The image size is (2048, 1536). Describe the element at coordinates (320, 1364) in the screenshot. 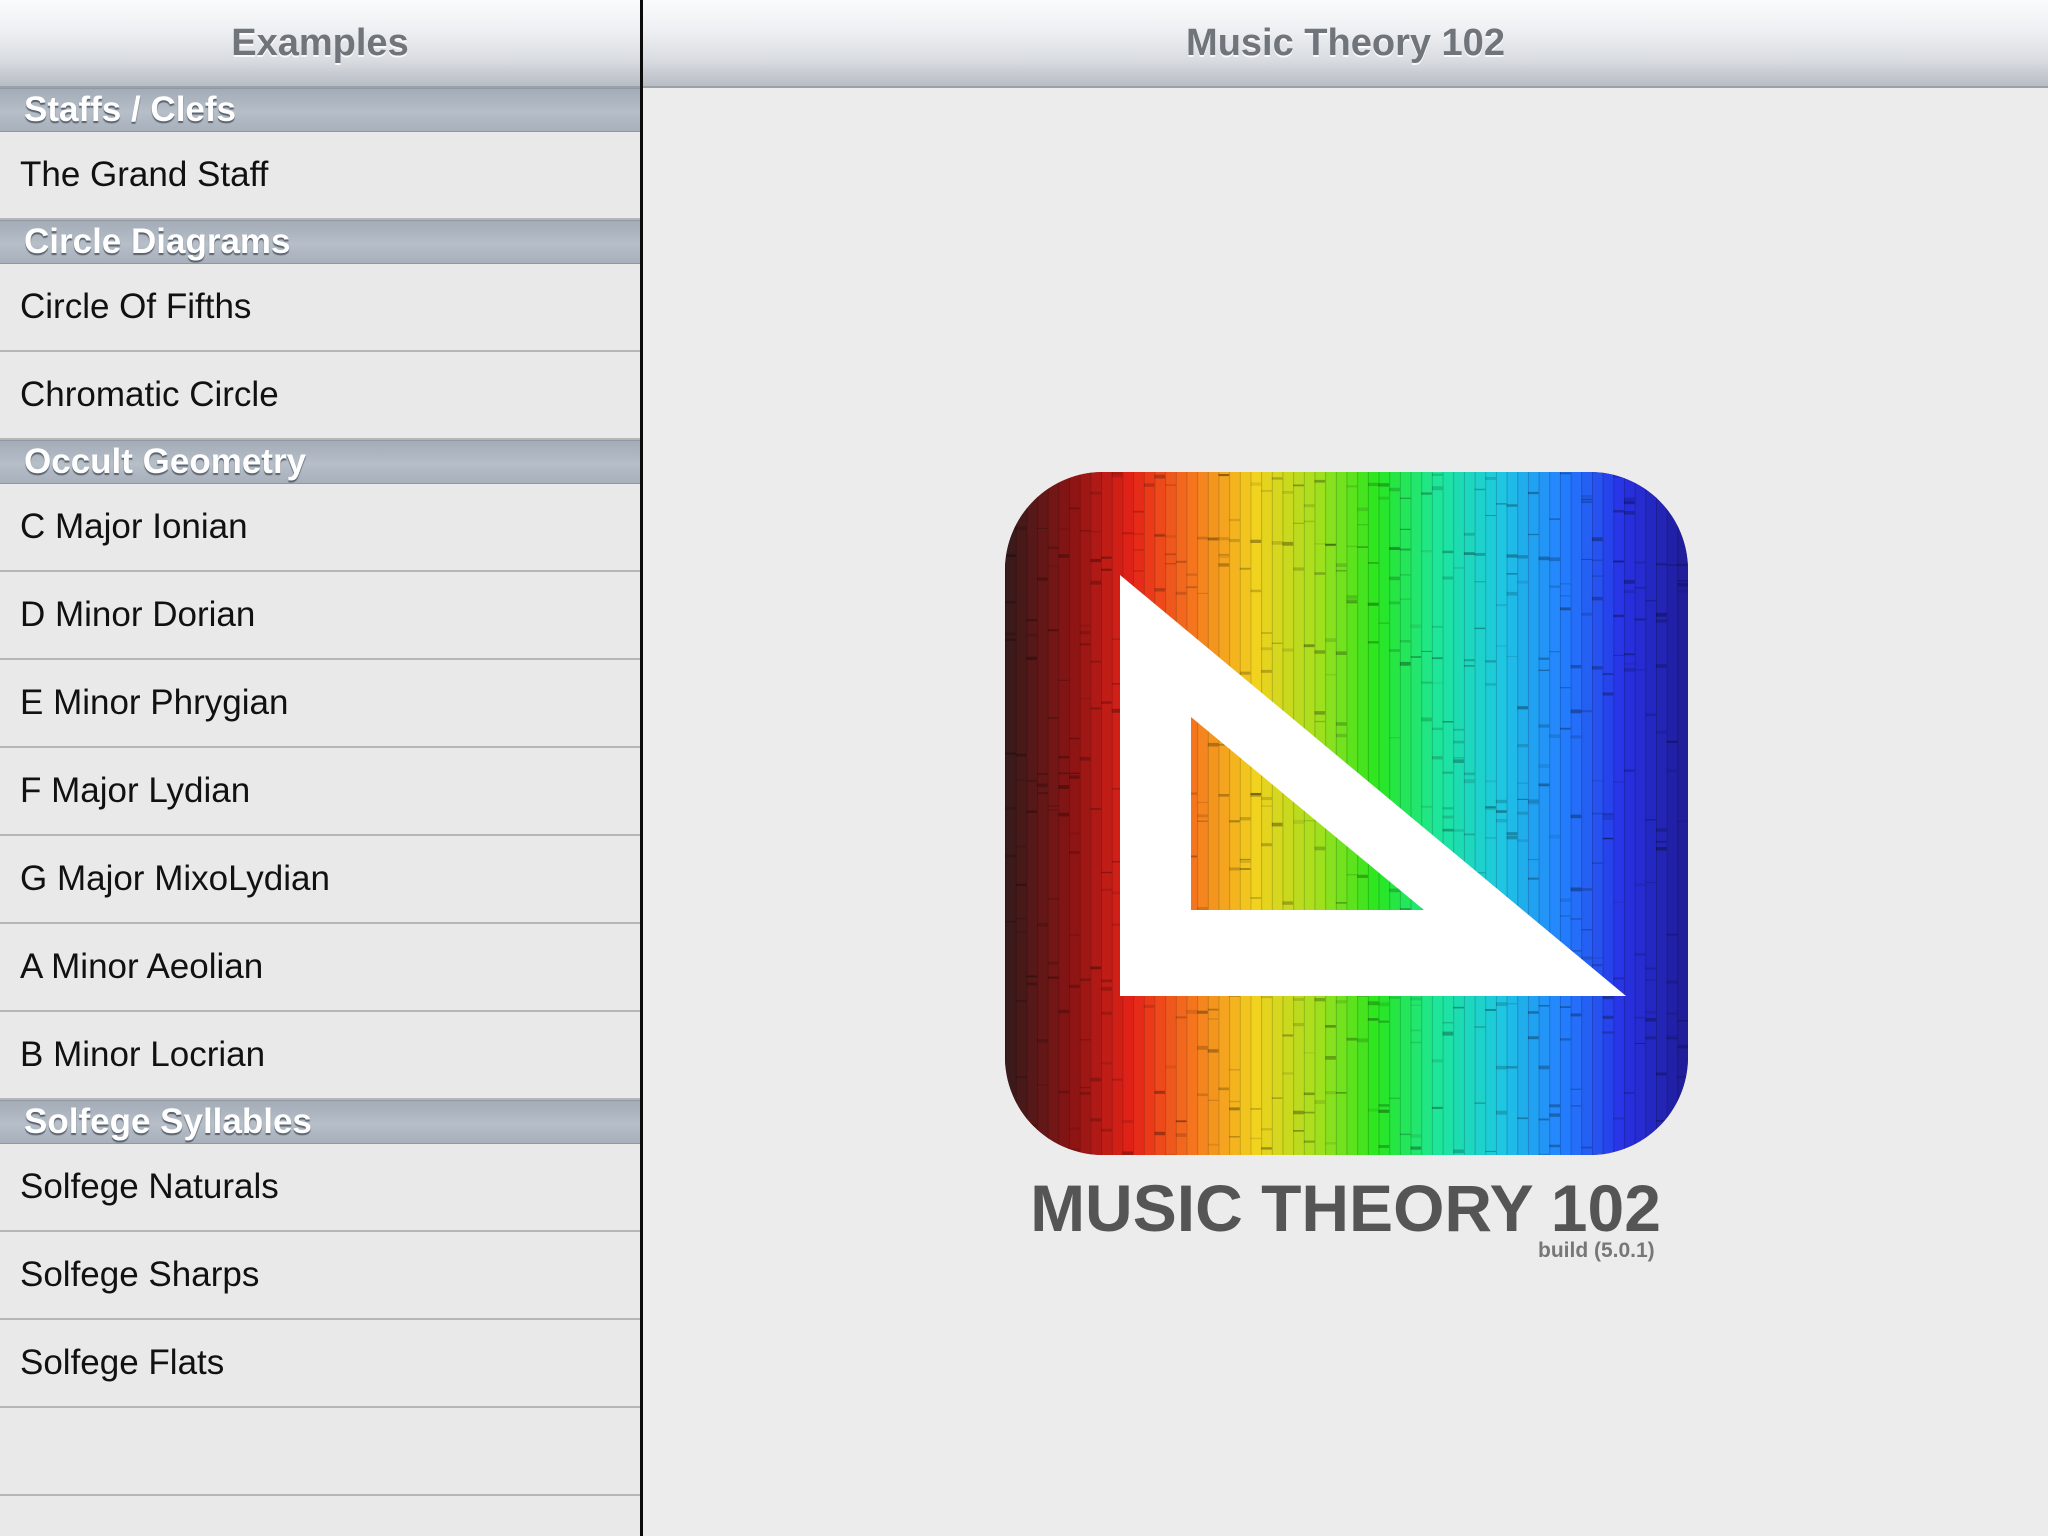

I see `list-item-solfege-flats: Solfege Flats` at that location.